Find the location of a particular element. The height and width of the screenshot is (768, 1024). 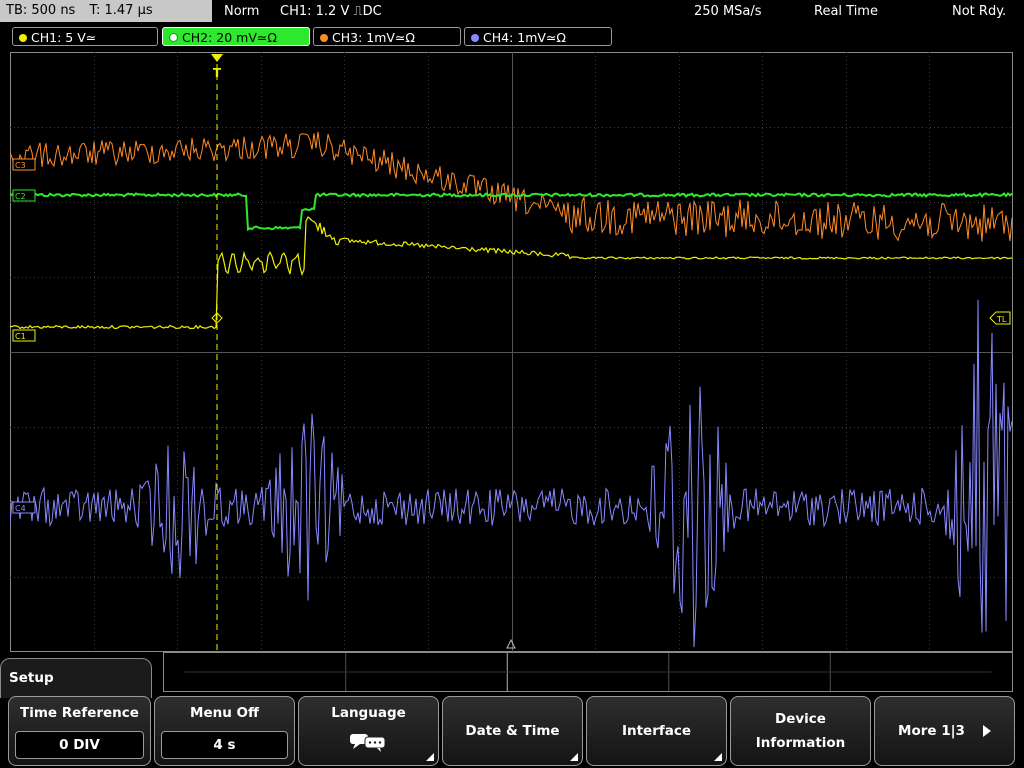

device-info-label-1: Device is located at coordinates (800, 719).